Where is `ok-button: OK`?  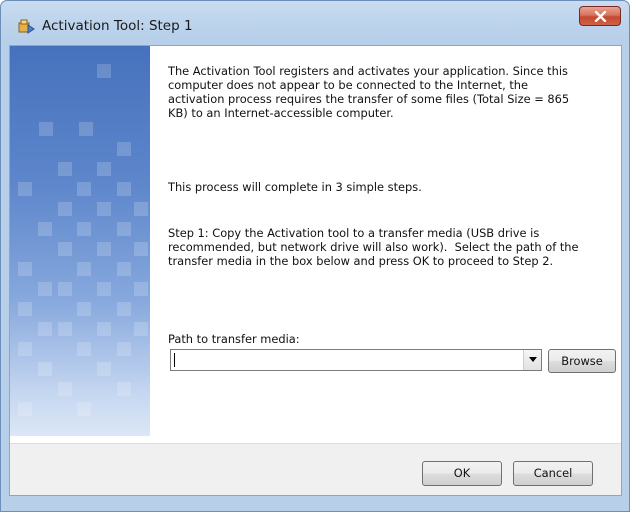
ok-button: OK is located at coordinates (462, 473).